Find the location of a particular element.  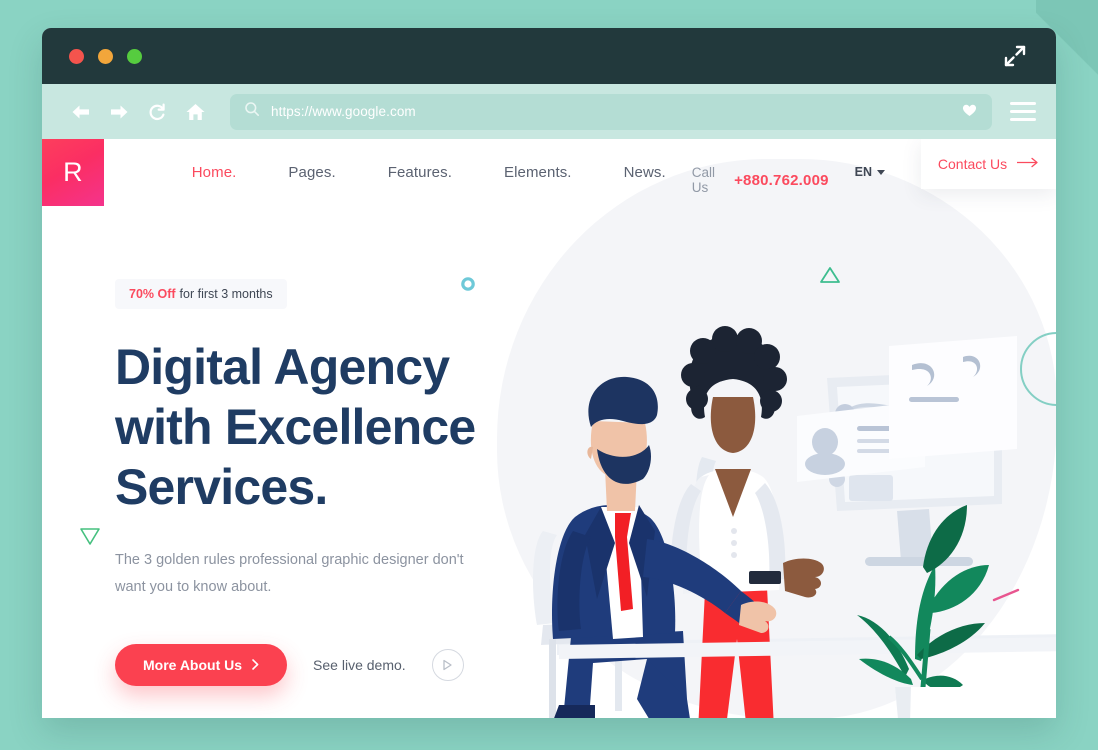

language-selected: EN is located at coordinates (863, 172).